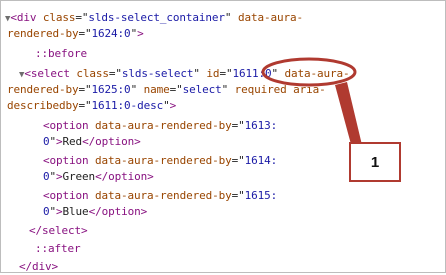 This screenshot has width=446, height=275. I want to click on callout-number-box: 1, so click(375, 162).